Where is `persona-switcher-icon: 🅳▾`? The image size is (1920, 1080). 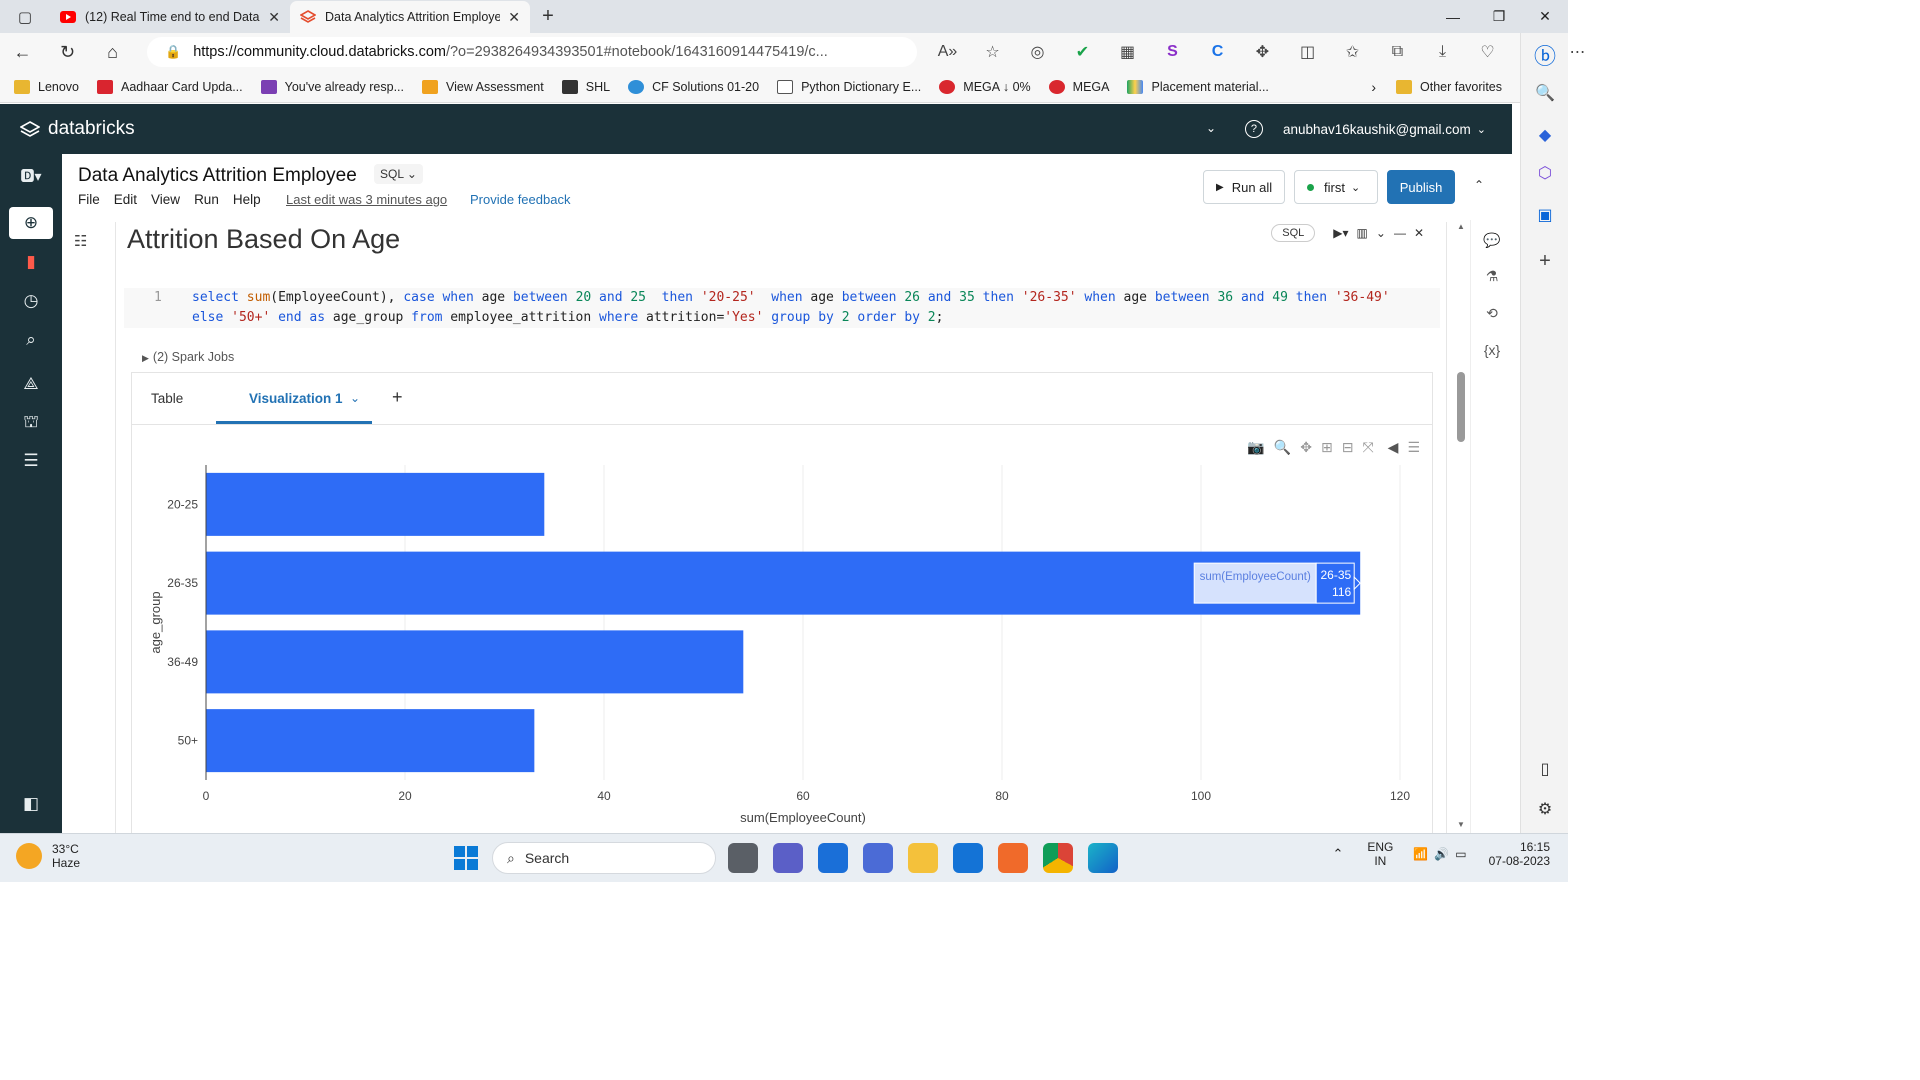
persona-switcher-icon: 🅳▾ is located at coordinates (31, 176).